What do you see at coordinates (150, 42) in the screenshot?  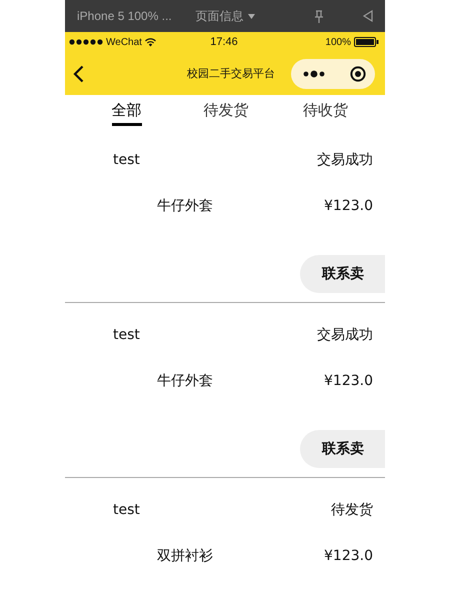 I see `wifi-icon` at bounding box center [150, 42].